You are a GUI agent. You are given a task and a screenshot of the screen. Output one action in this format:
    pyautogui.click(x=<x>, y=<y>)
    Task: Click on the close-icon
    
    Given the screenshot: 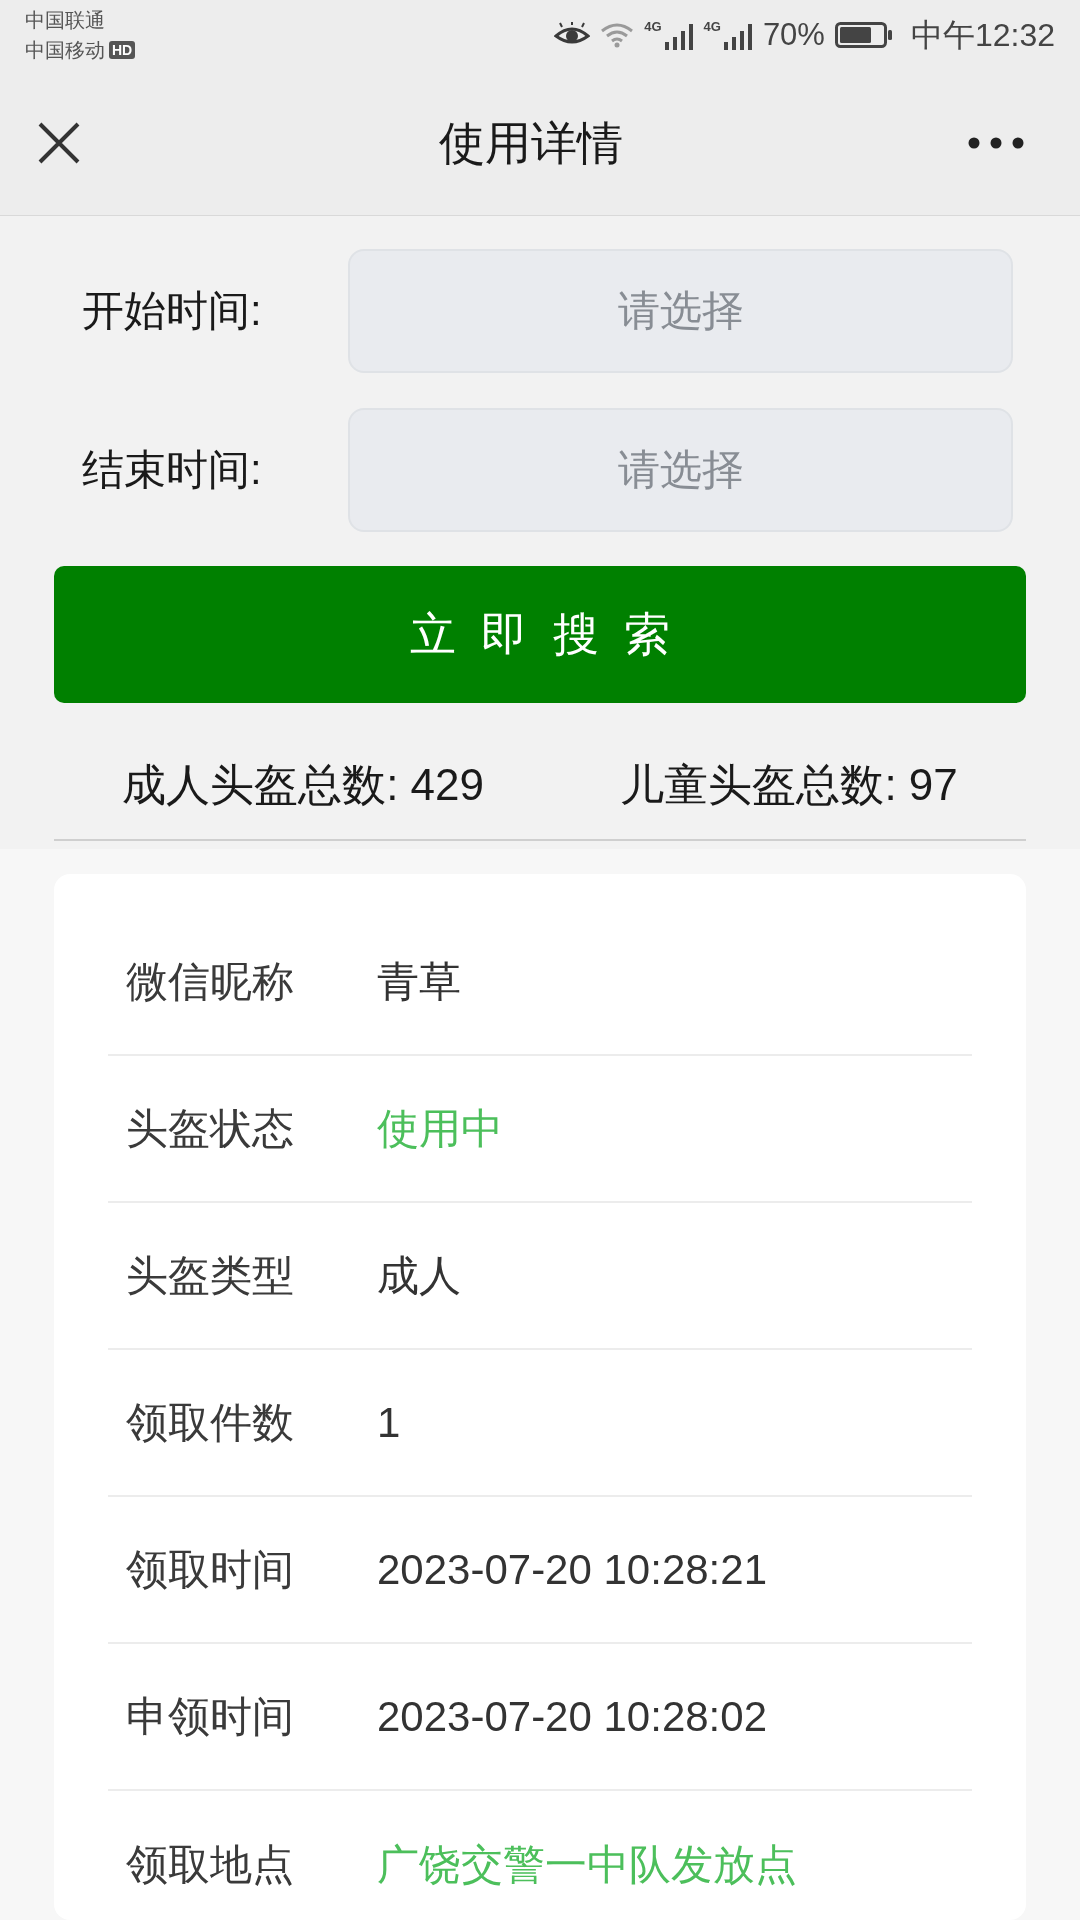 What is the action you would take?
    pyautogui.click(x=59, y=142)
    